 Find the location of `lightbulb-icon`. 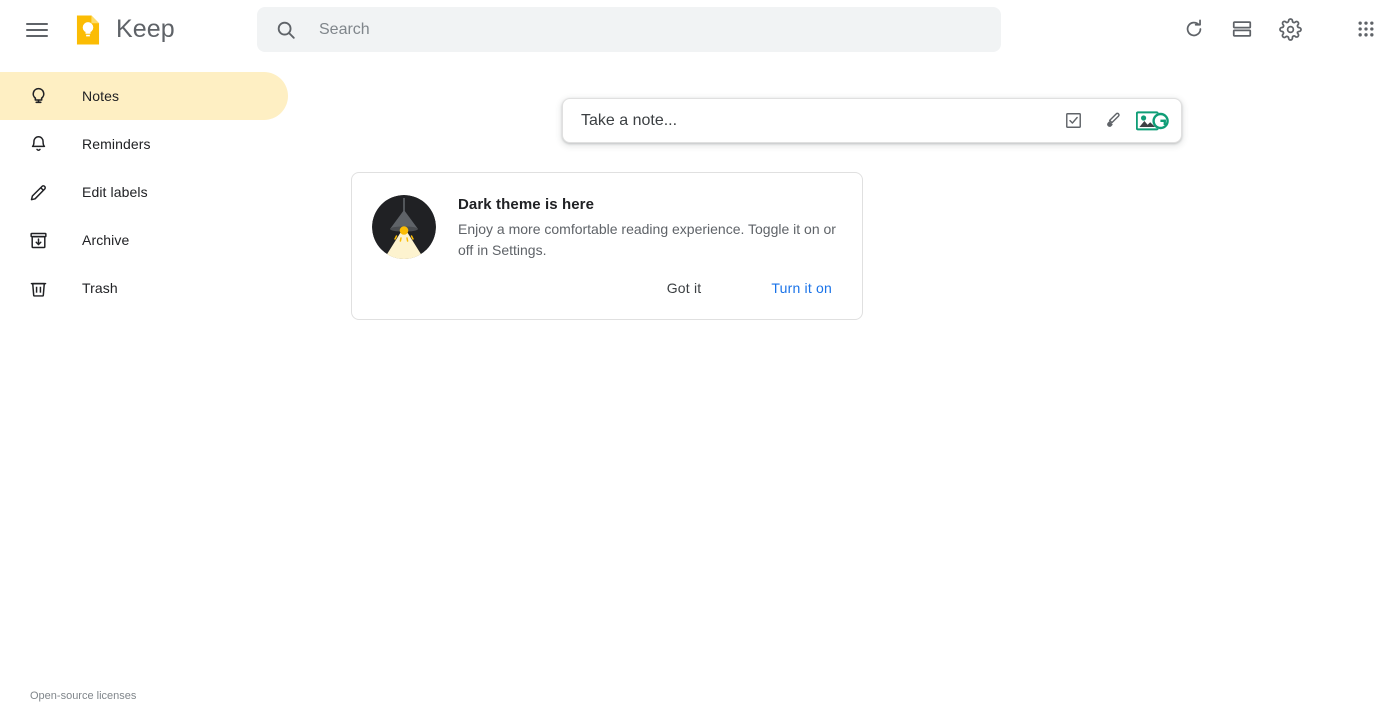

lightbulb-icon is located at coordinates (38, 96).